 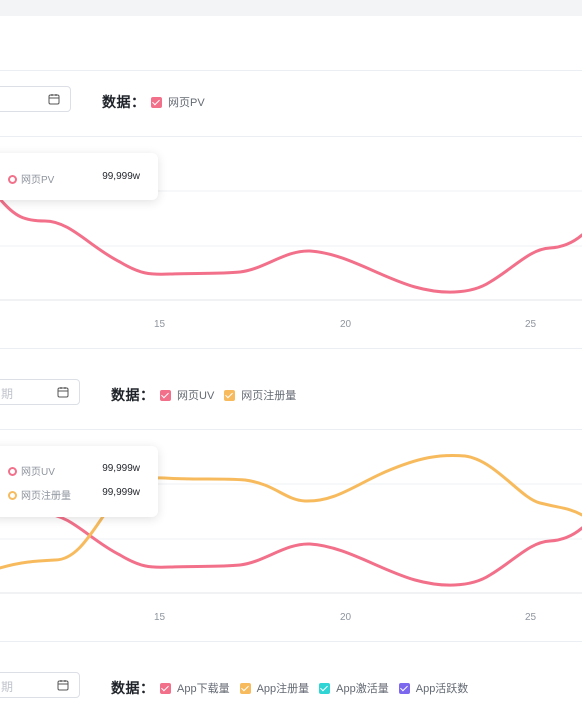 What do you see at coordinates (178, 102) in the screenshot?
I see `legend-item-pv: 网页PV` at bounding box center [178, 102].